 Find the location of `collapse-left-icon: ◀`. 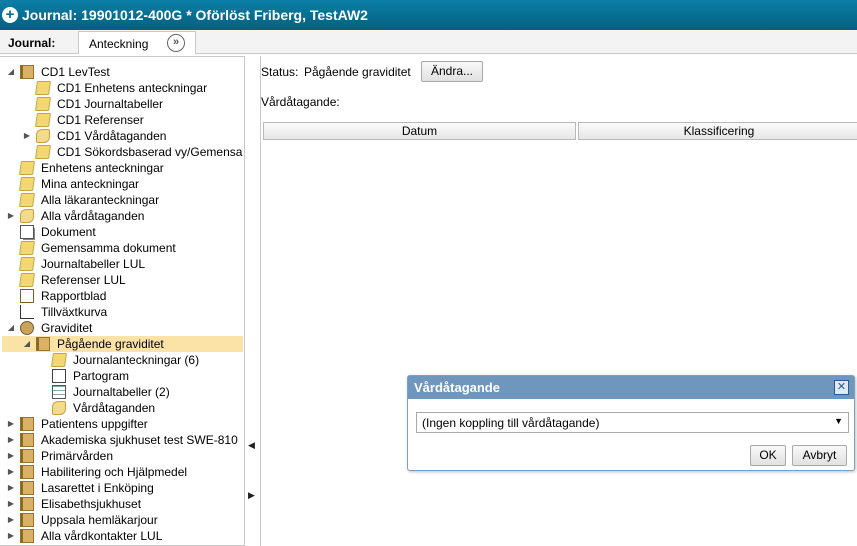

collapse-left-icon: ◀ is located at coordinates (251, 445).